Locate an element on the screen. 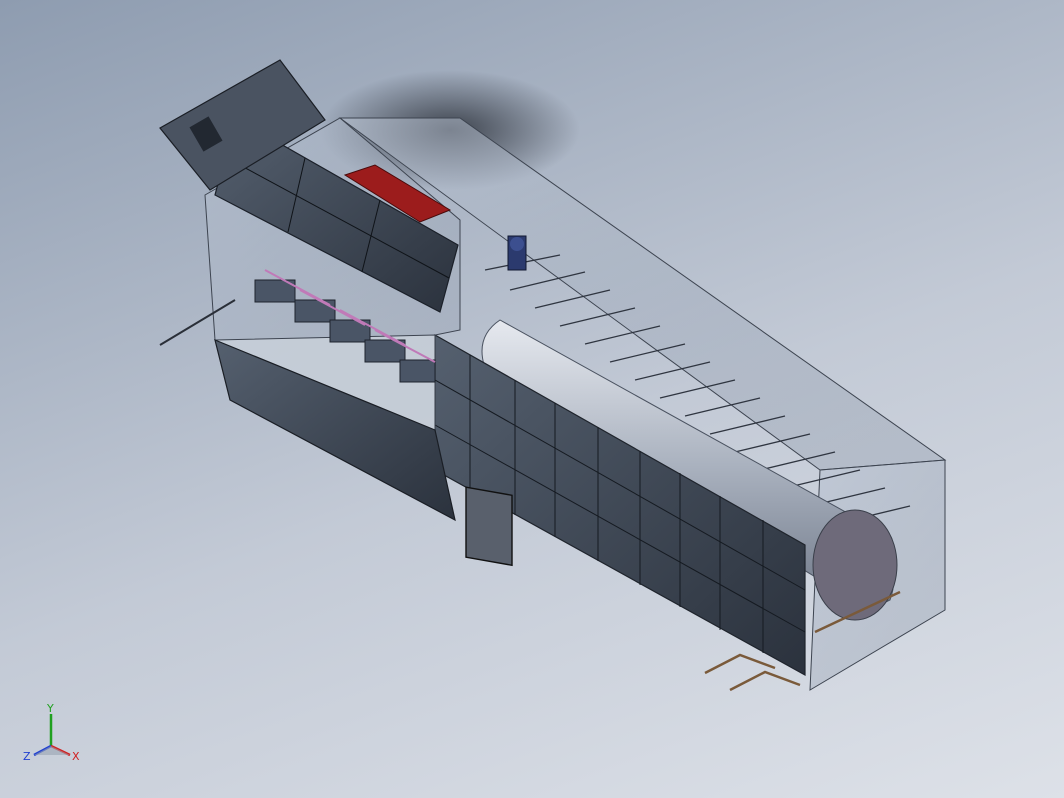 This screenshot has width=1064, height=798. tank-end-cap is located at coordinates (855, 565).